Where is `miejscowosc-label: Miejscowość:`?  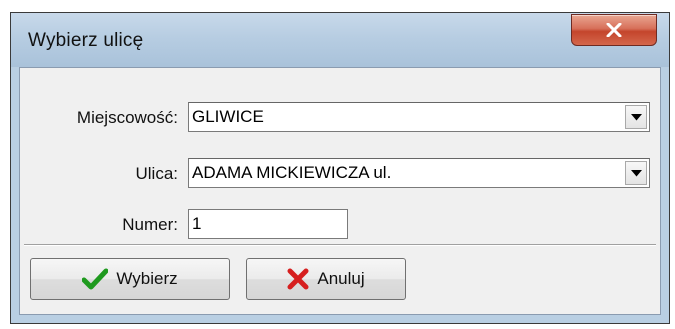
miejscowosc-label: Miejscowość: is located at coordinates (127, 117).